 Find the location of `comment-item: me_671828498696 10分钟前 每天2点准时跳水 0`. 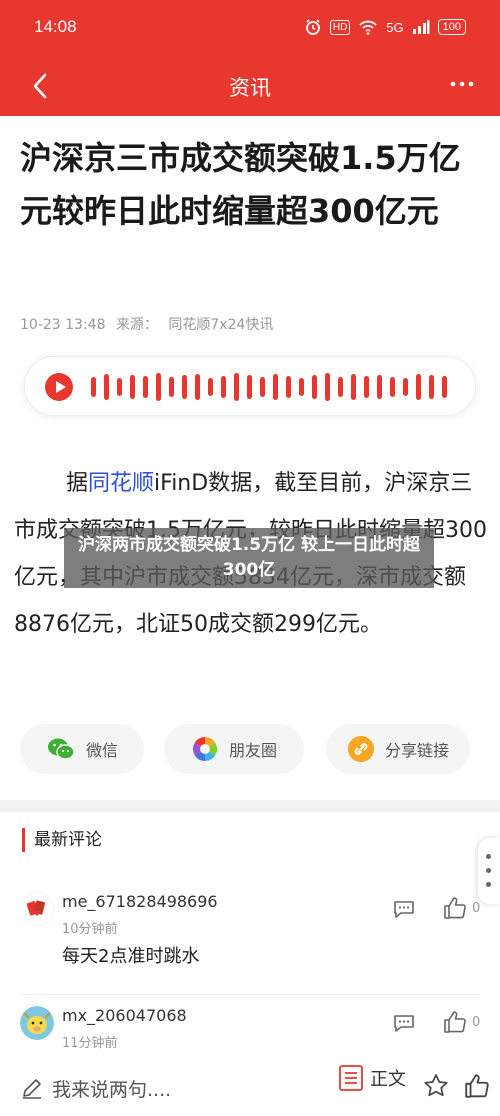

comment-item: me_671828498696 10分钟前 每天2点准时跳水 0 is located at coordinates (250, 937).